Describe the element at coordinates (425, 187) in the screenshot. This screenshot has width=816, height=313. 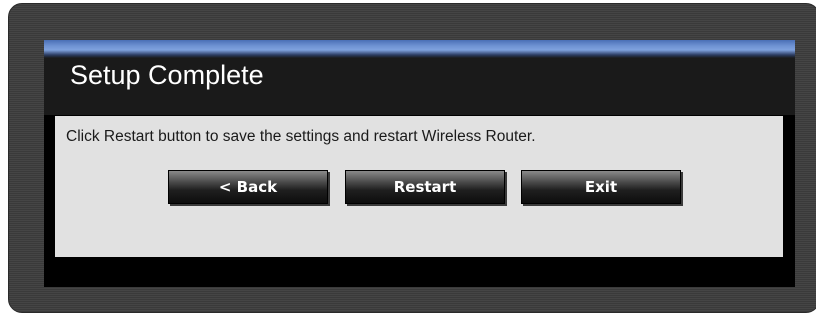
I see `restart-button: Restart` at that location.